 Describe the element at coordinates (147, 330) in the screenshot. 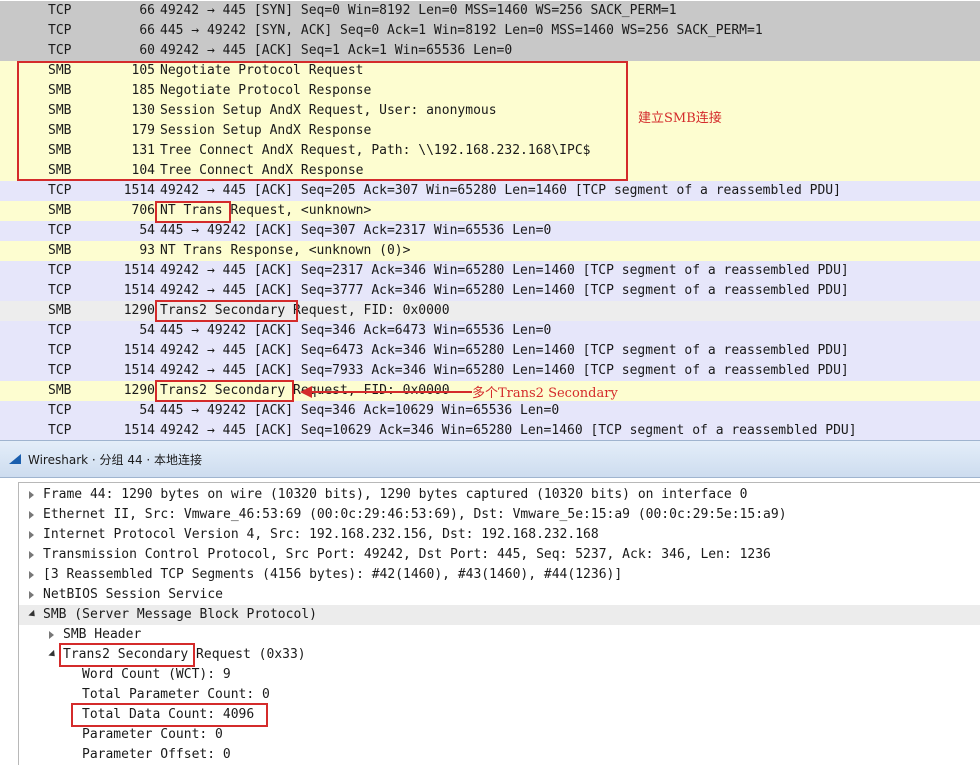

I see `packet-length: 54` at that location.